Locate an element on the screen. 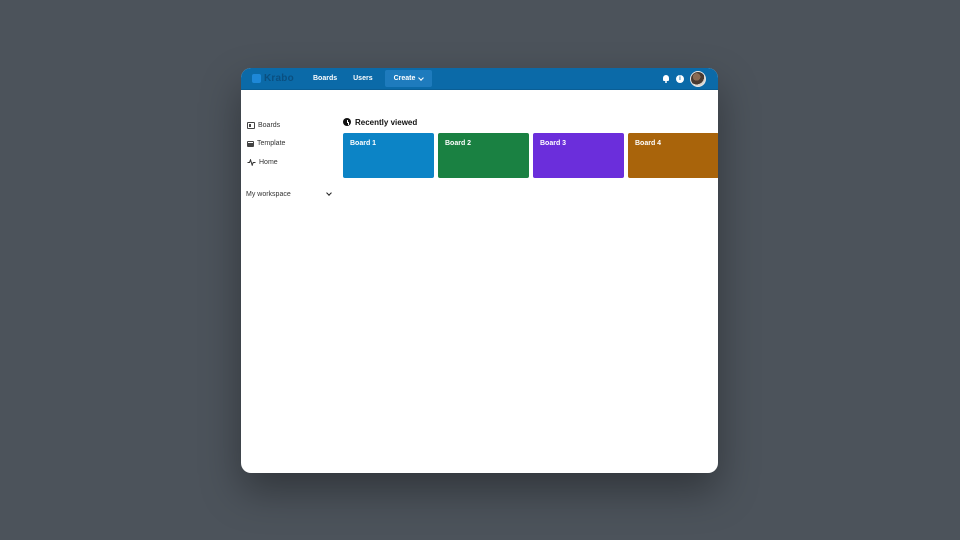 The image size is (960, 540). board-card: Board 3 is located at coordinates (578, 155).